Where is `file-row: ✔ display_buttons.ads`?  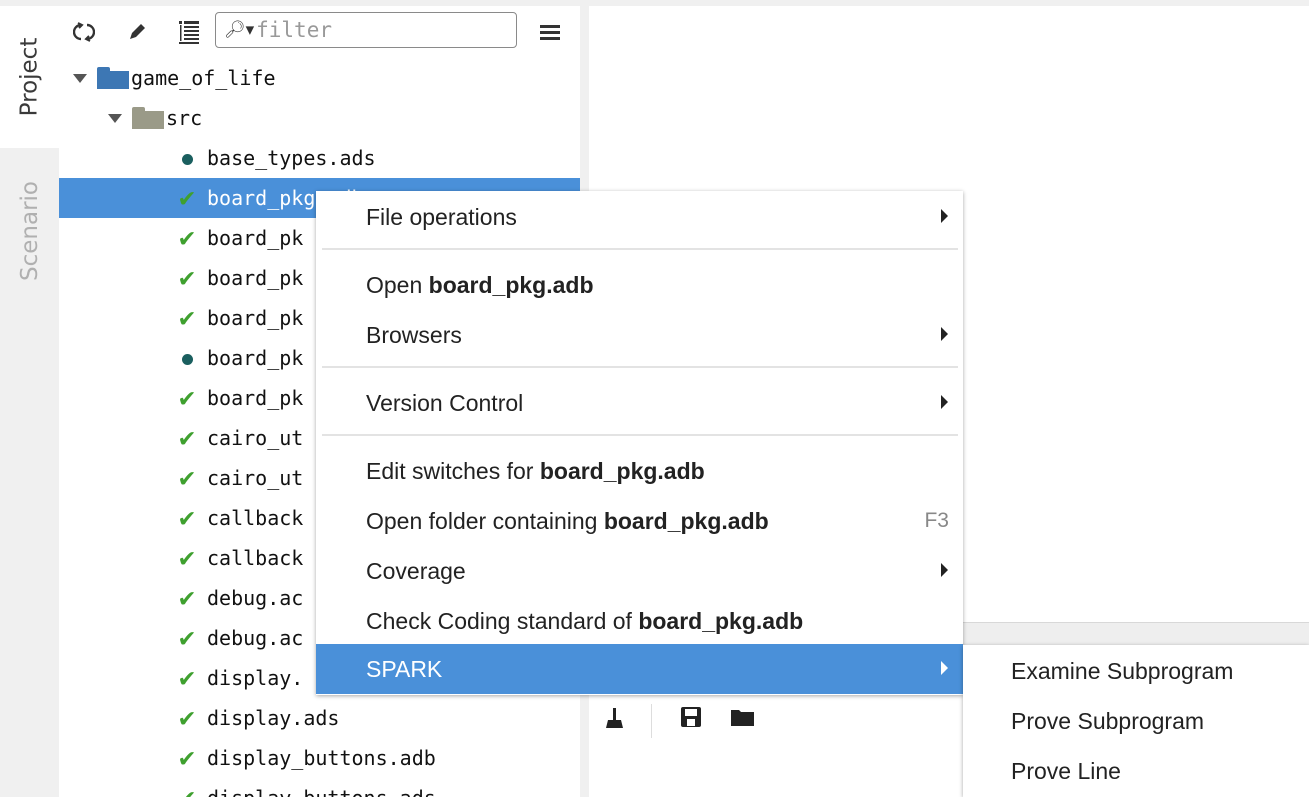 file-row: ✔ display_buttons.ads is located at coordinates (319, 787).